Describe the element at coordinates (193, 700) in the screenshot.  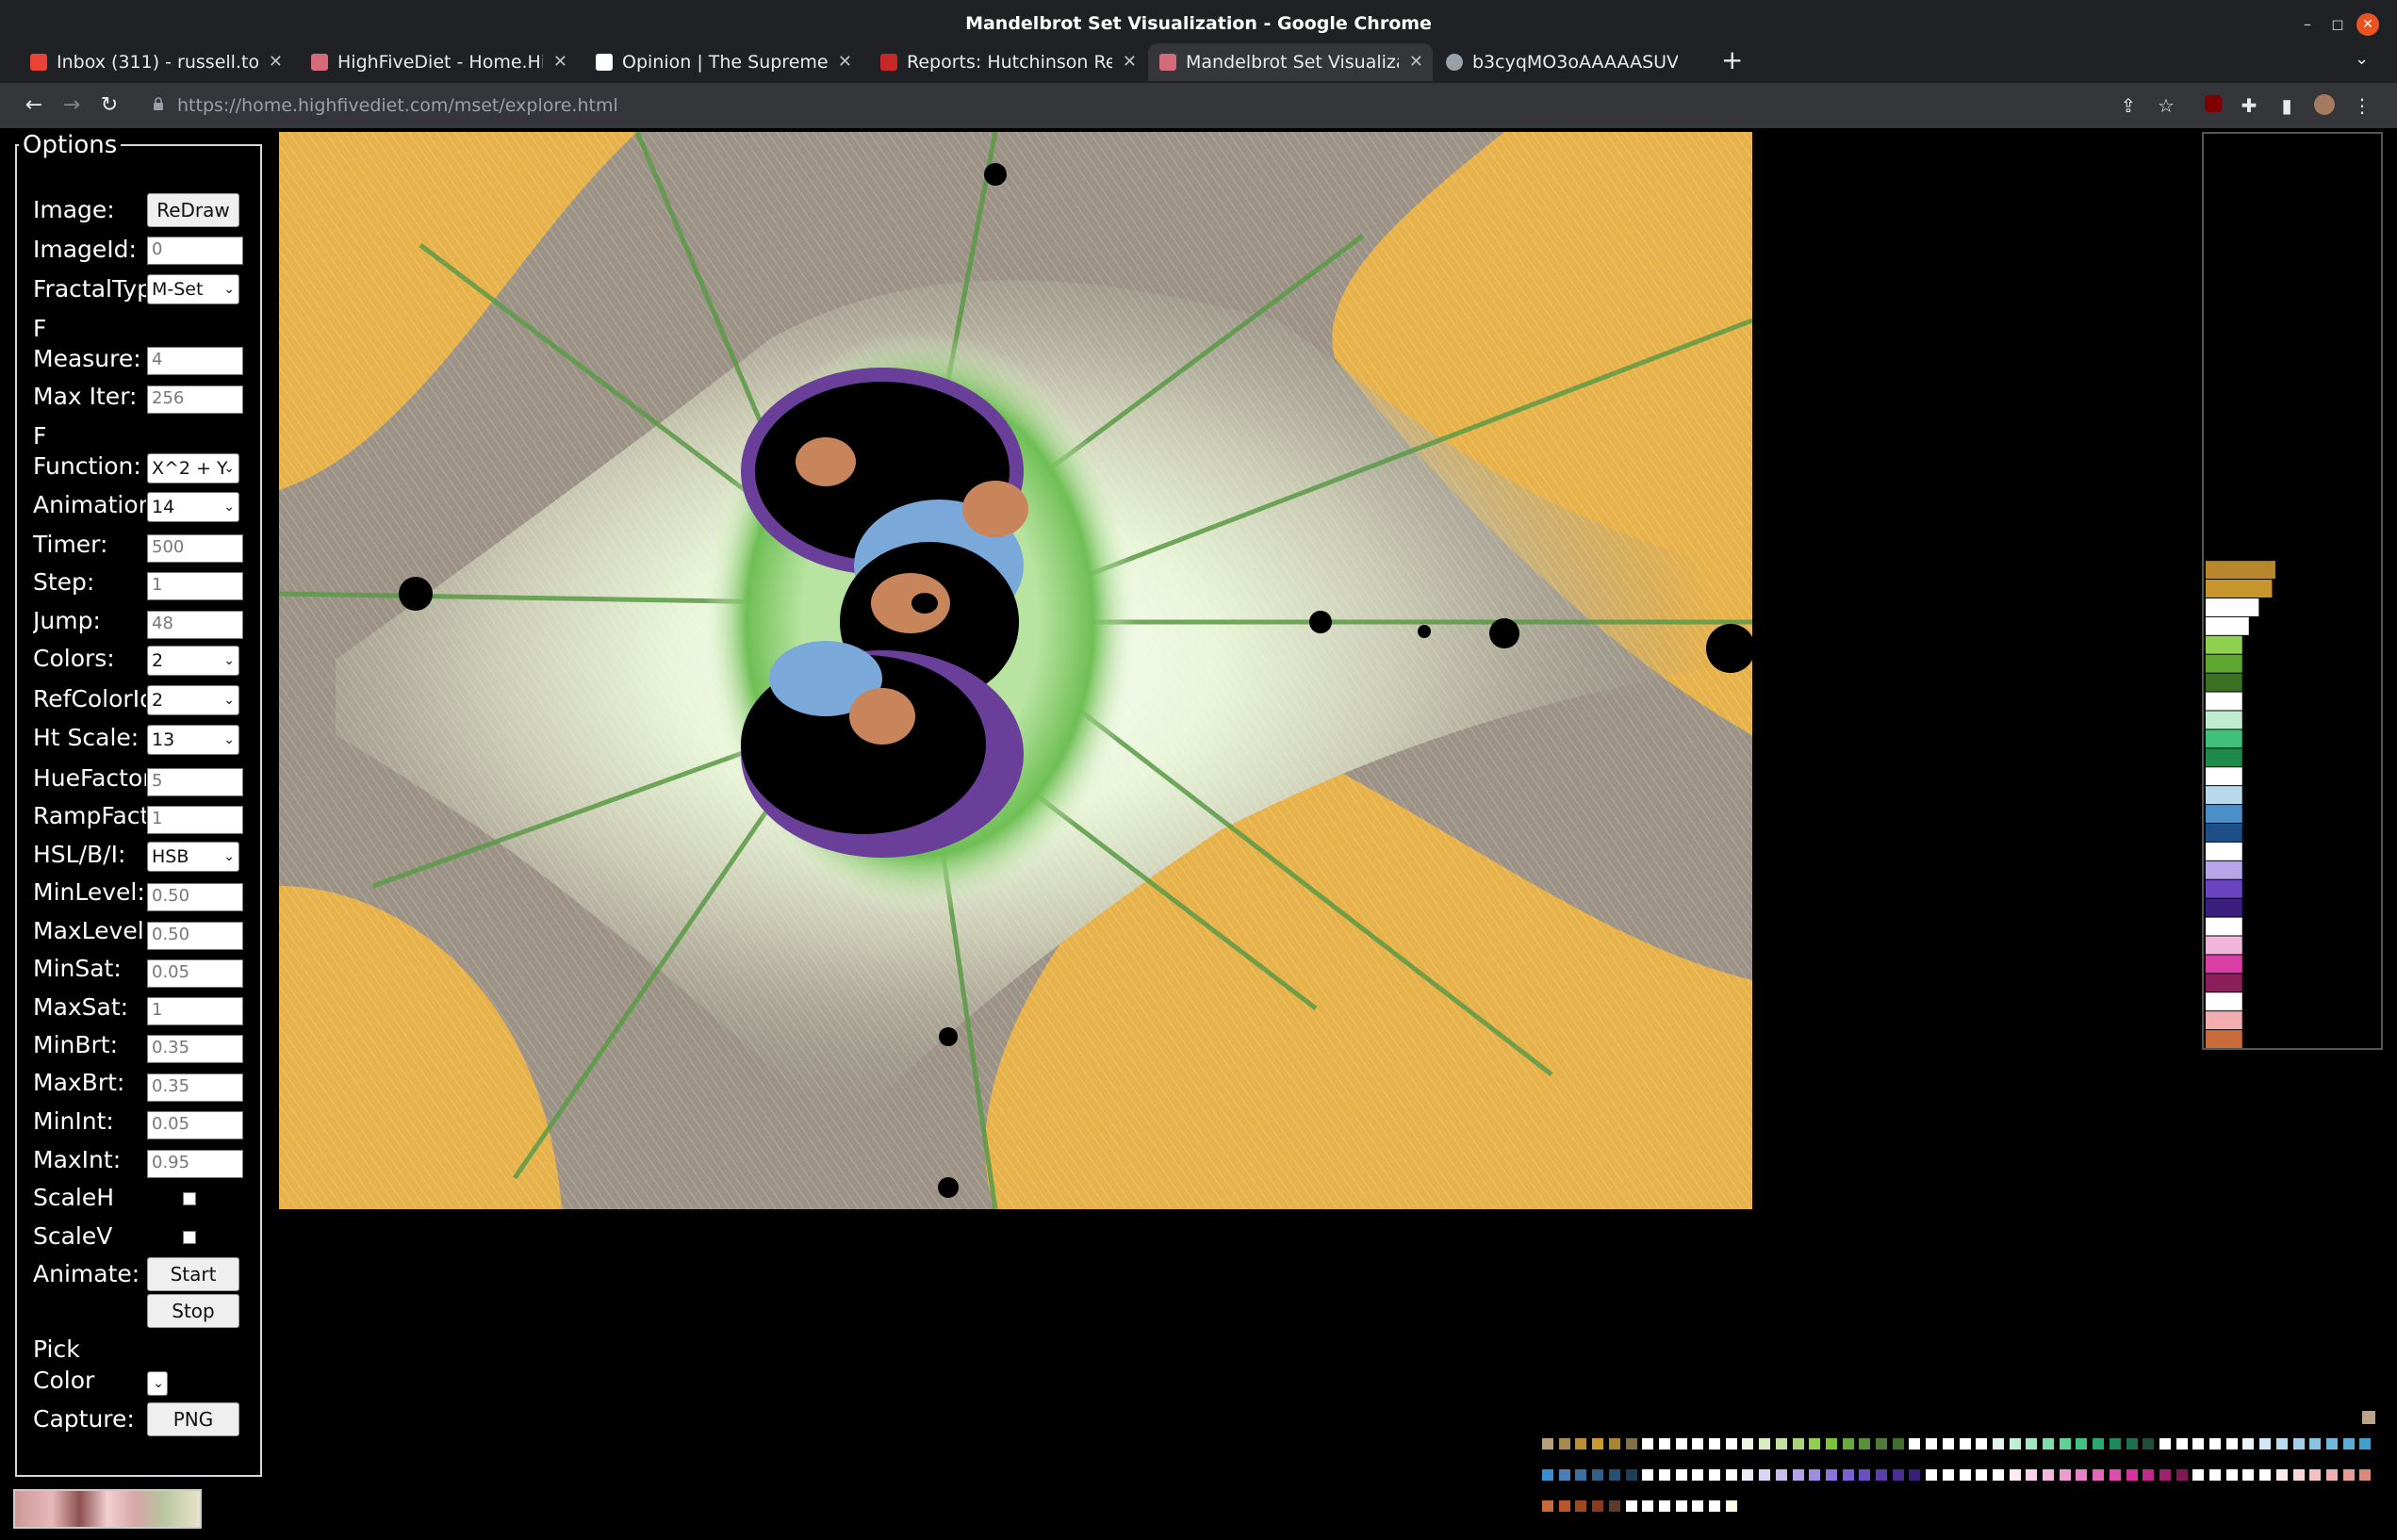
I see `refcolor-select: 2 ⌄` at that location.